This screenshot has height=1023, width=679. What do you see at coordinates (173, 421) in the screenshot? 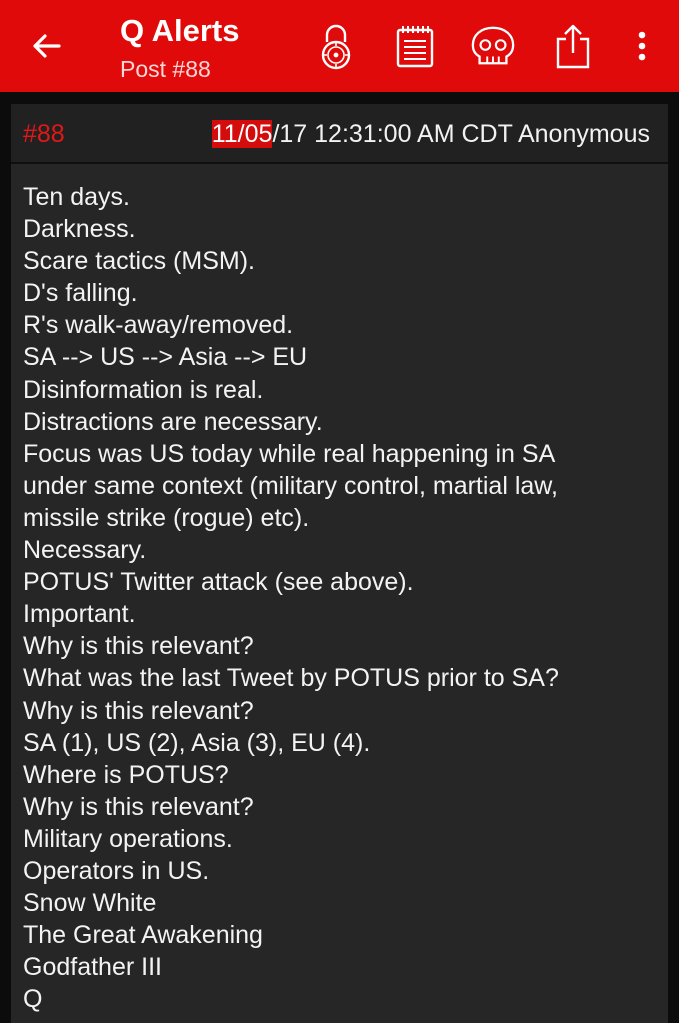
I see `post-line: Distractions are necessary.` at bounding box center [173, 421].